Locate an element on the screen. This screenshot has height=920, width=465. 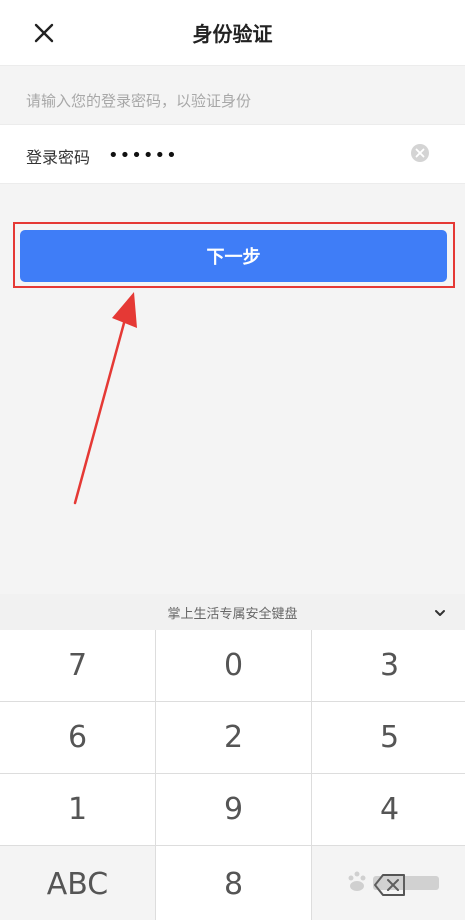
password-hint: 请输入您的登录密码，以验证身份 is located at coordinates (139, 101).